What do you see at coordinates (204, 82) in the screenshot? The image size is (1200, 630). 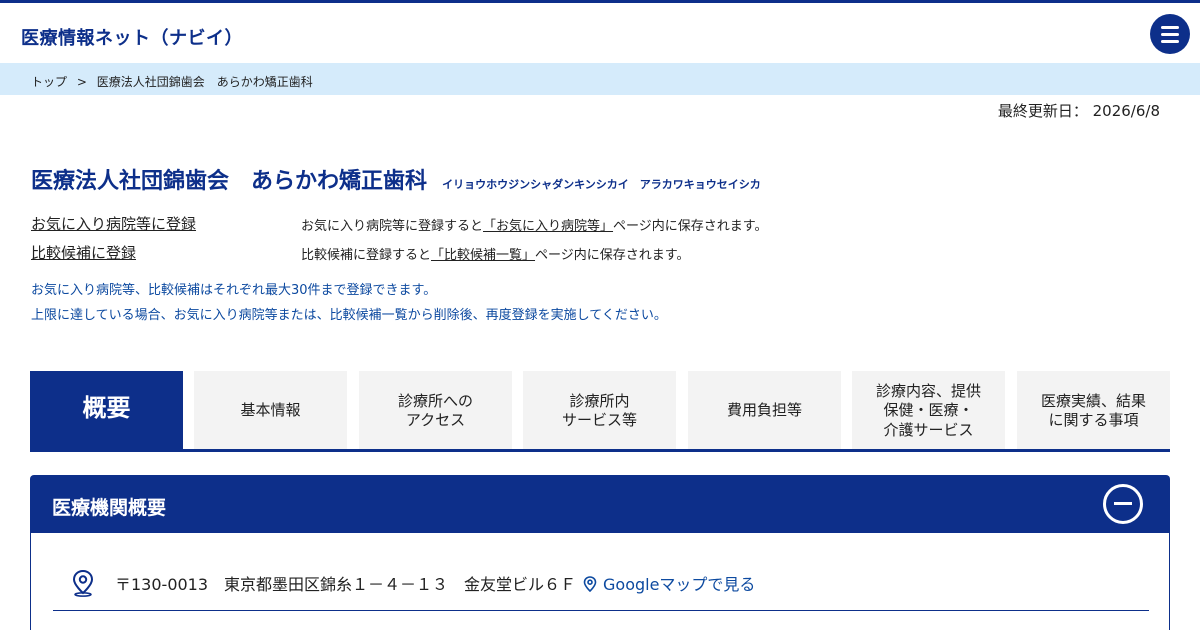 I see `breadcrumb-item-current: 医療法人社団錦歯会 あらかわ矯正歯科` at bounding box center [204, 82].